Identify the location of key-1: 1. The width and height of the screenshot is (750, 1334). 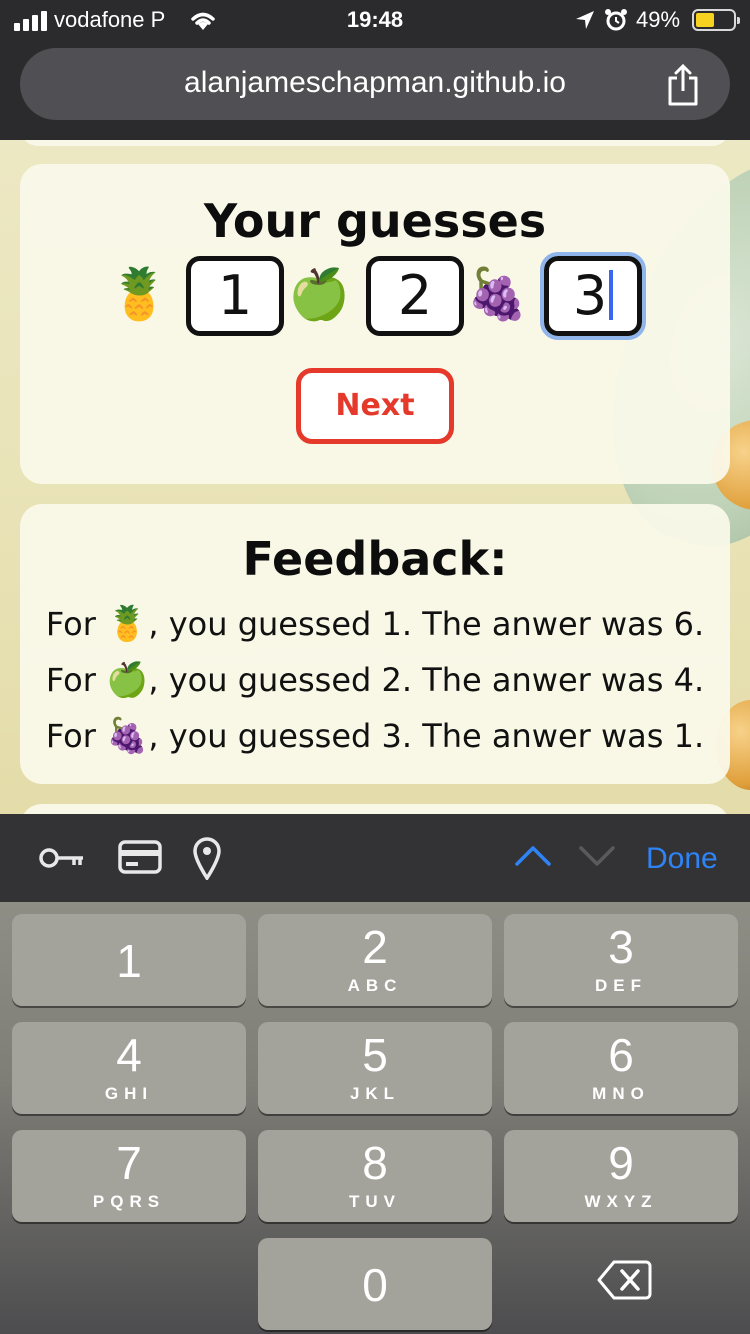
(129, 960).